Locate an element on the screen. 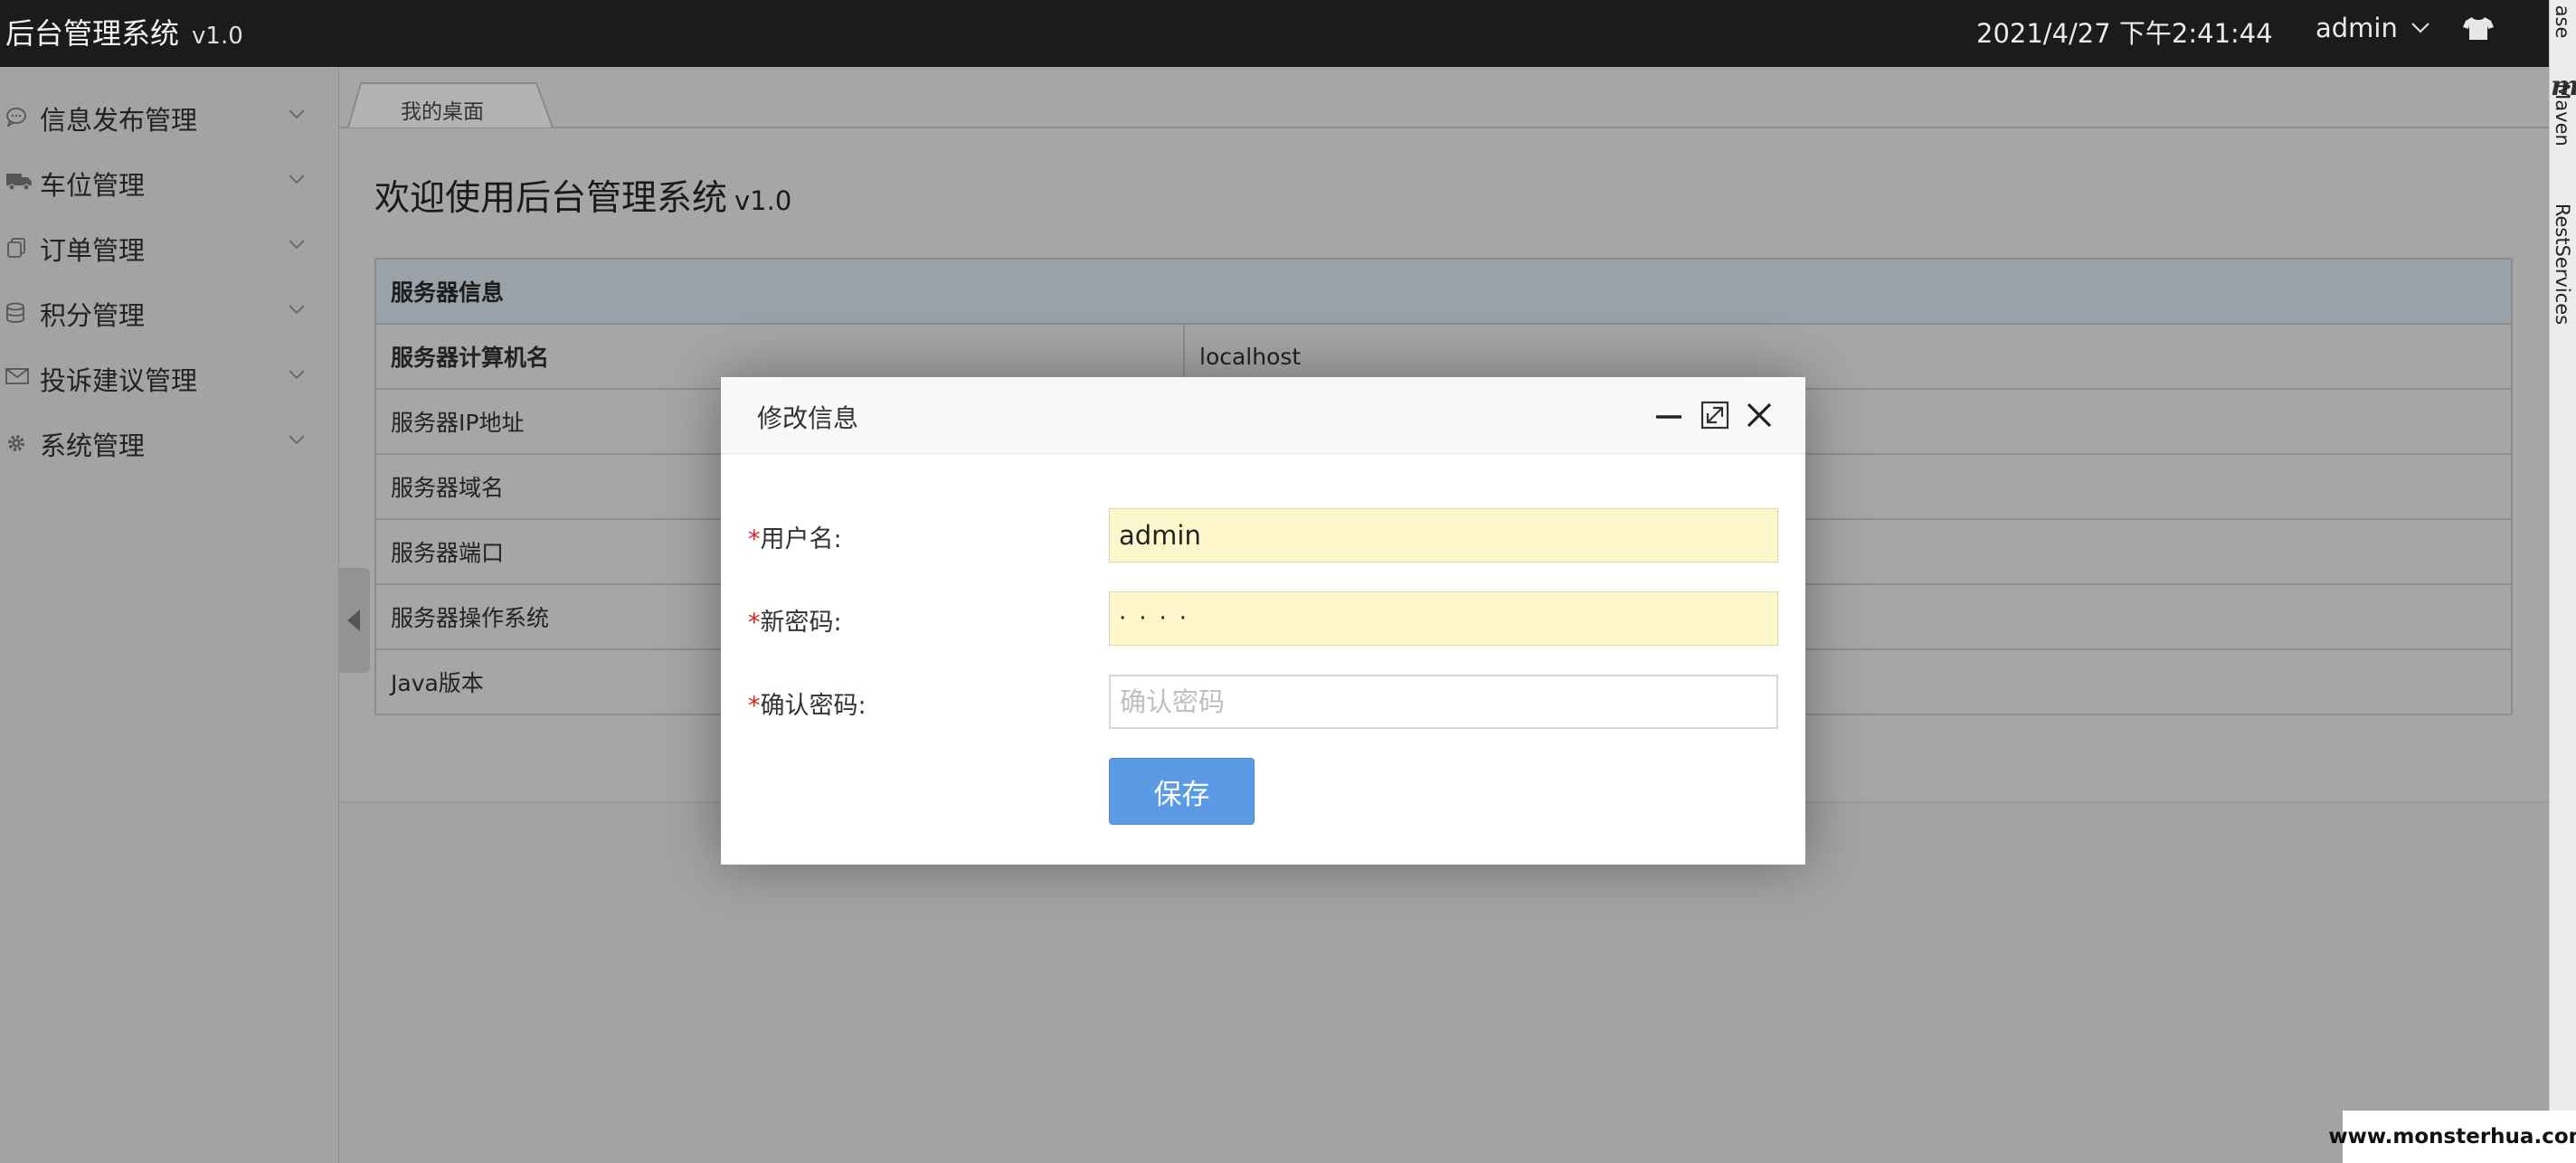 The width and height of the screenshot is (2576, 1163). modal-title: 修改信息 is located at coordinates (808, 418).